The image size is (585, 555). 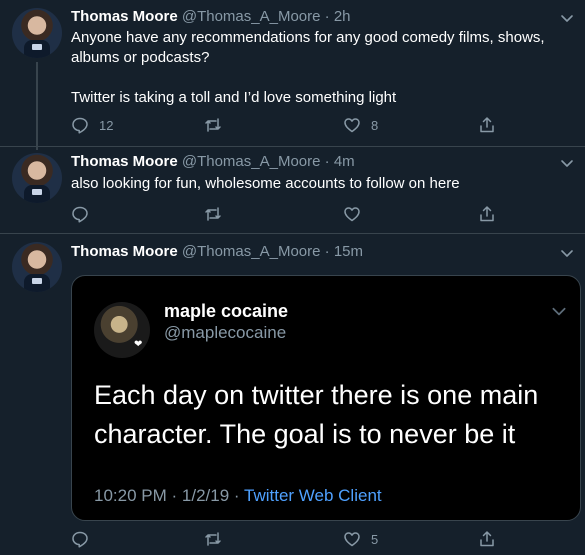 I want to click on like-button: 5, so click(x=360, y=539).